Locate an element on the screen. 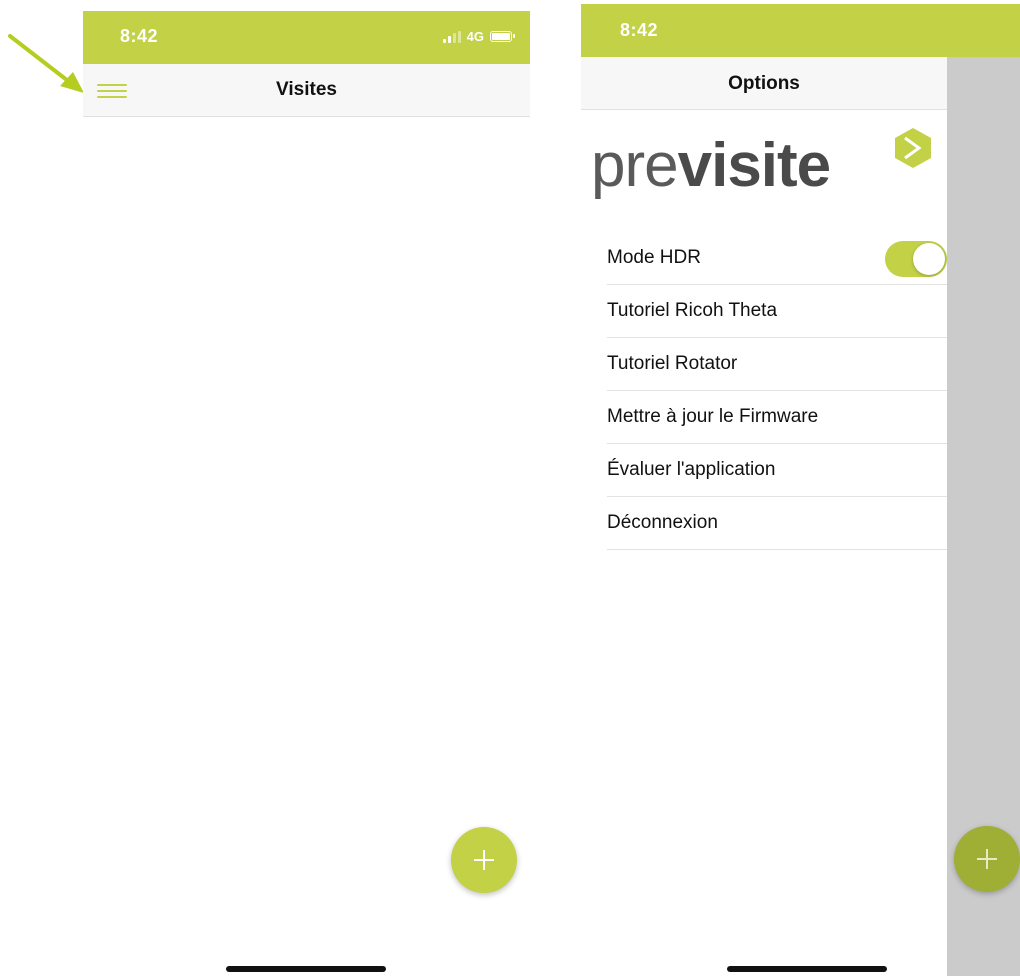 The width and height of the screenshot is (1020, 976). battery-icon is located at coordinates (502, 36).